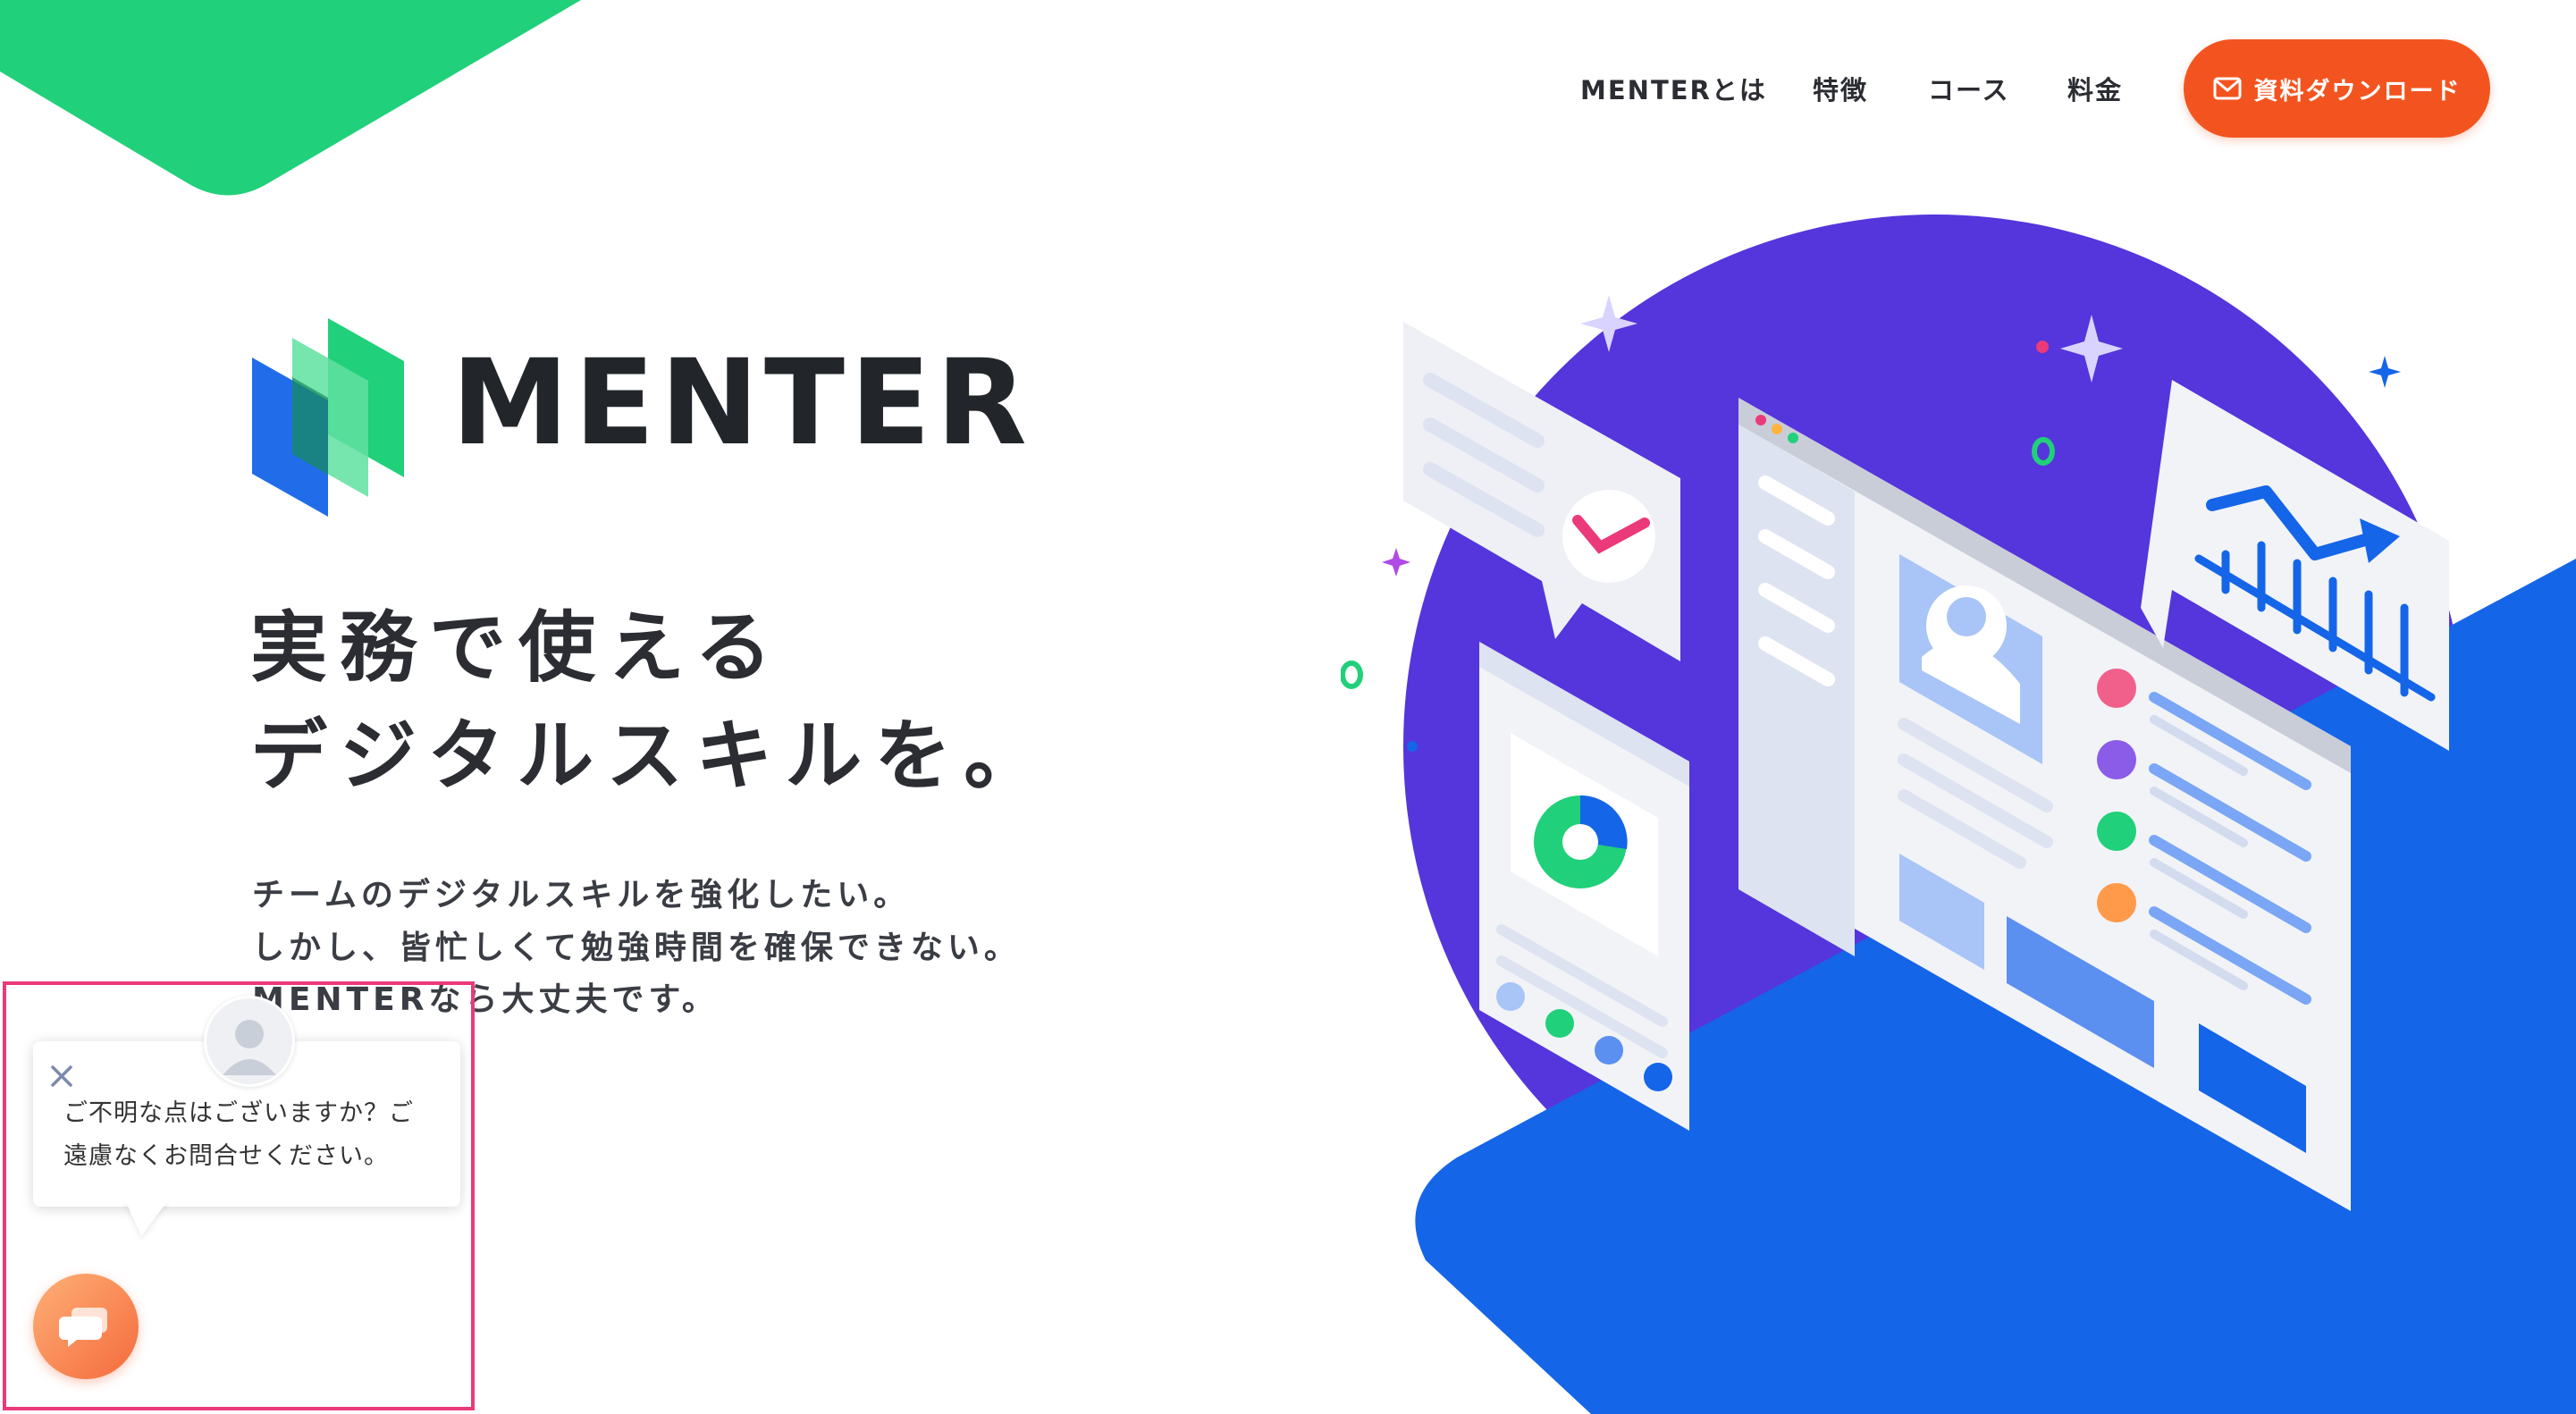 This screenshot has width=2576, height=1414. Describe the element at coordinates (62, 1076) in the screenshot. I see `close-icon` at that location.